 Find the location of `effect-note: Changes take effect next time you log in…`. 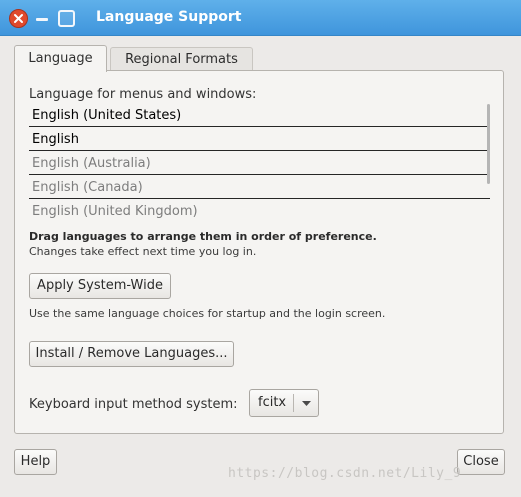

effect-note: Changes take effect next time you log in… is located at coordinates (143, 251).